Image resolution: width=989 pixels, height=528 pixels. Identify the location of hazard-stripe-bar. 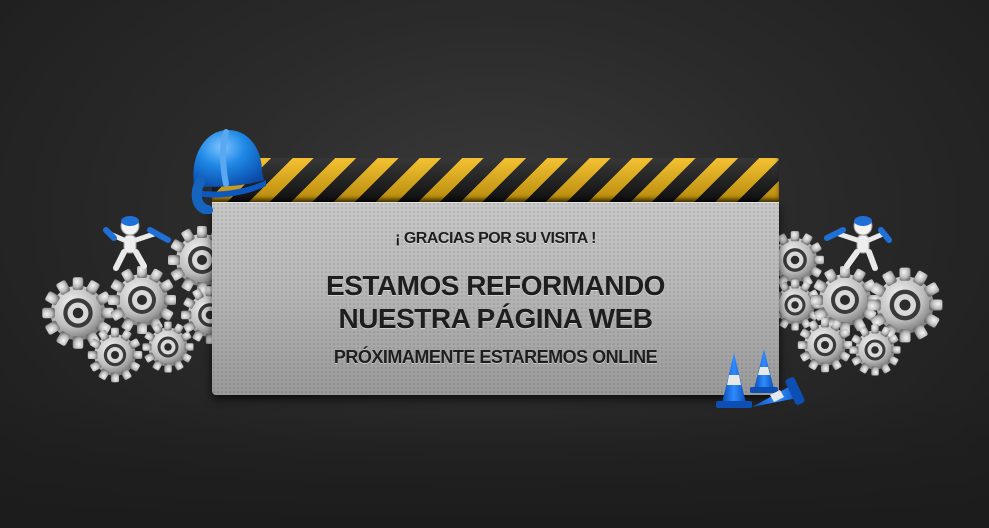
(495, 180).